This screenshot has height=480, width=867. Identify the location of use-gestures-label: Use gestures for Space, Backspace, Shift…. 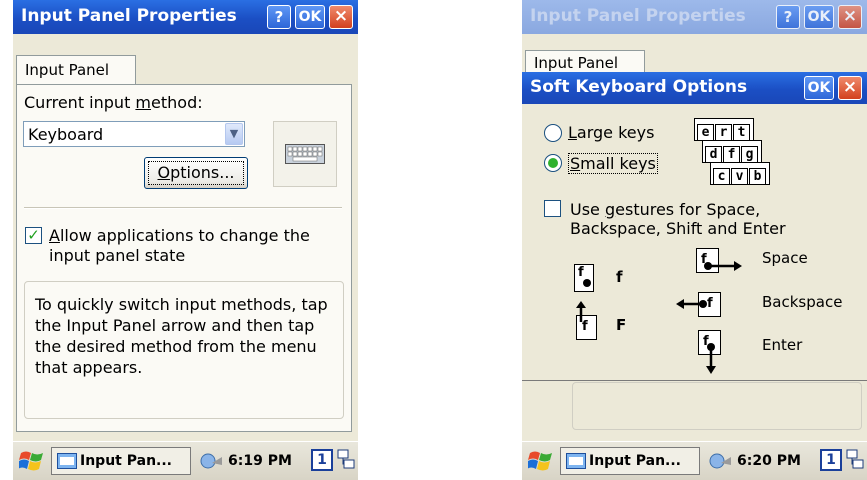
(678, 219).